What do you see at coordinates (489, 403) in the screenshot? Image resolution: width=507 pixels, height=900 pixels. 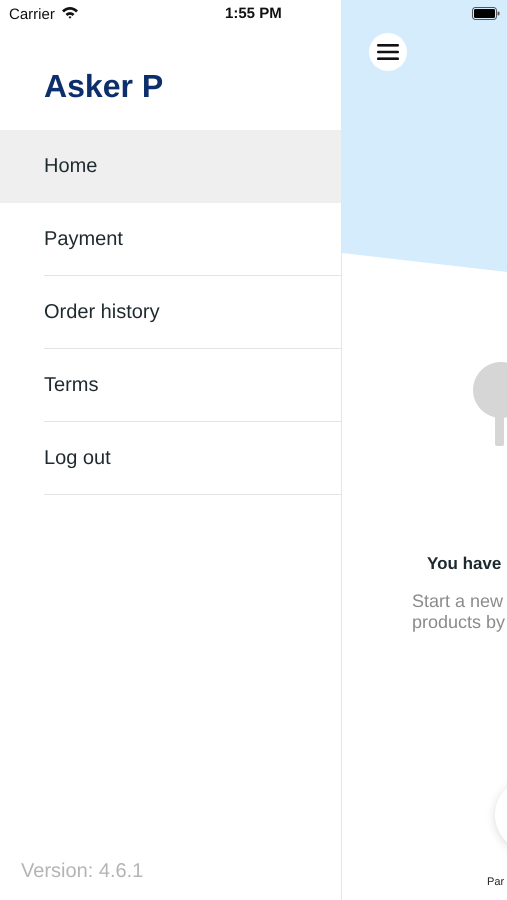 I see `tree-icon` at bounding box center [489, 403].